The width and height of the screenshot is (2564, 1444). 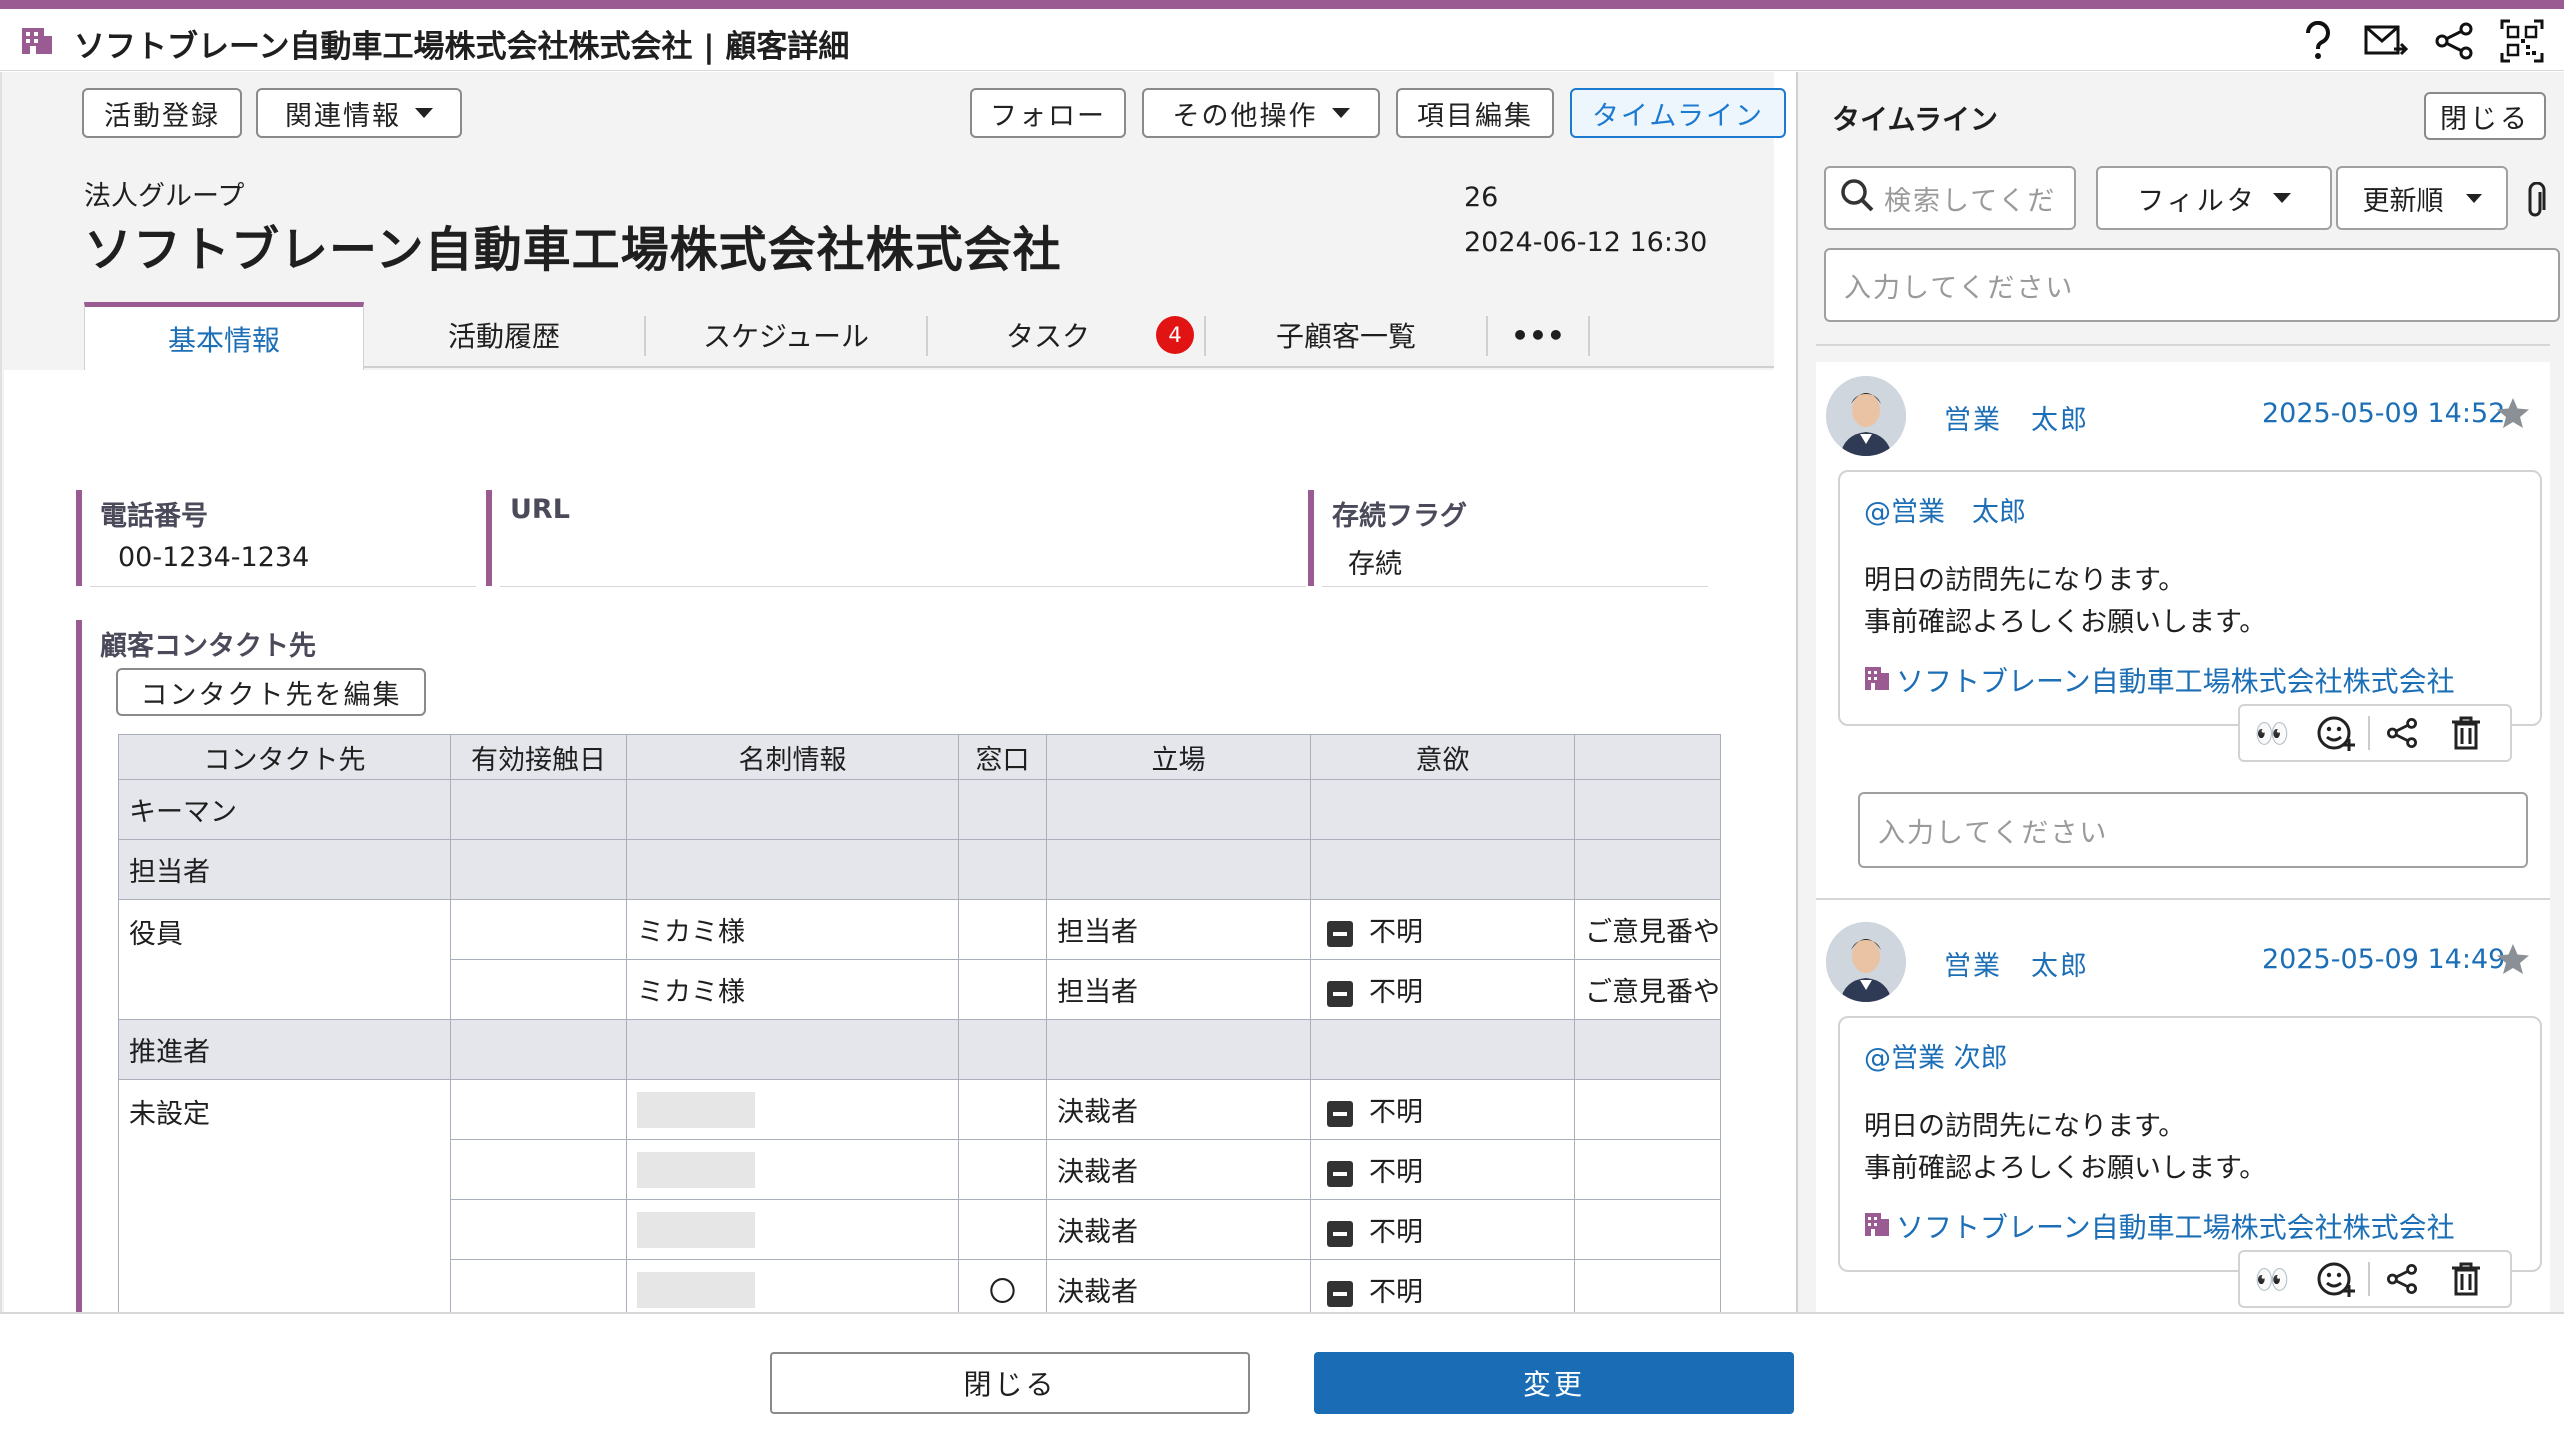 I want to click on edit-items-button: 項目編集, so click(x=1475, y=113).